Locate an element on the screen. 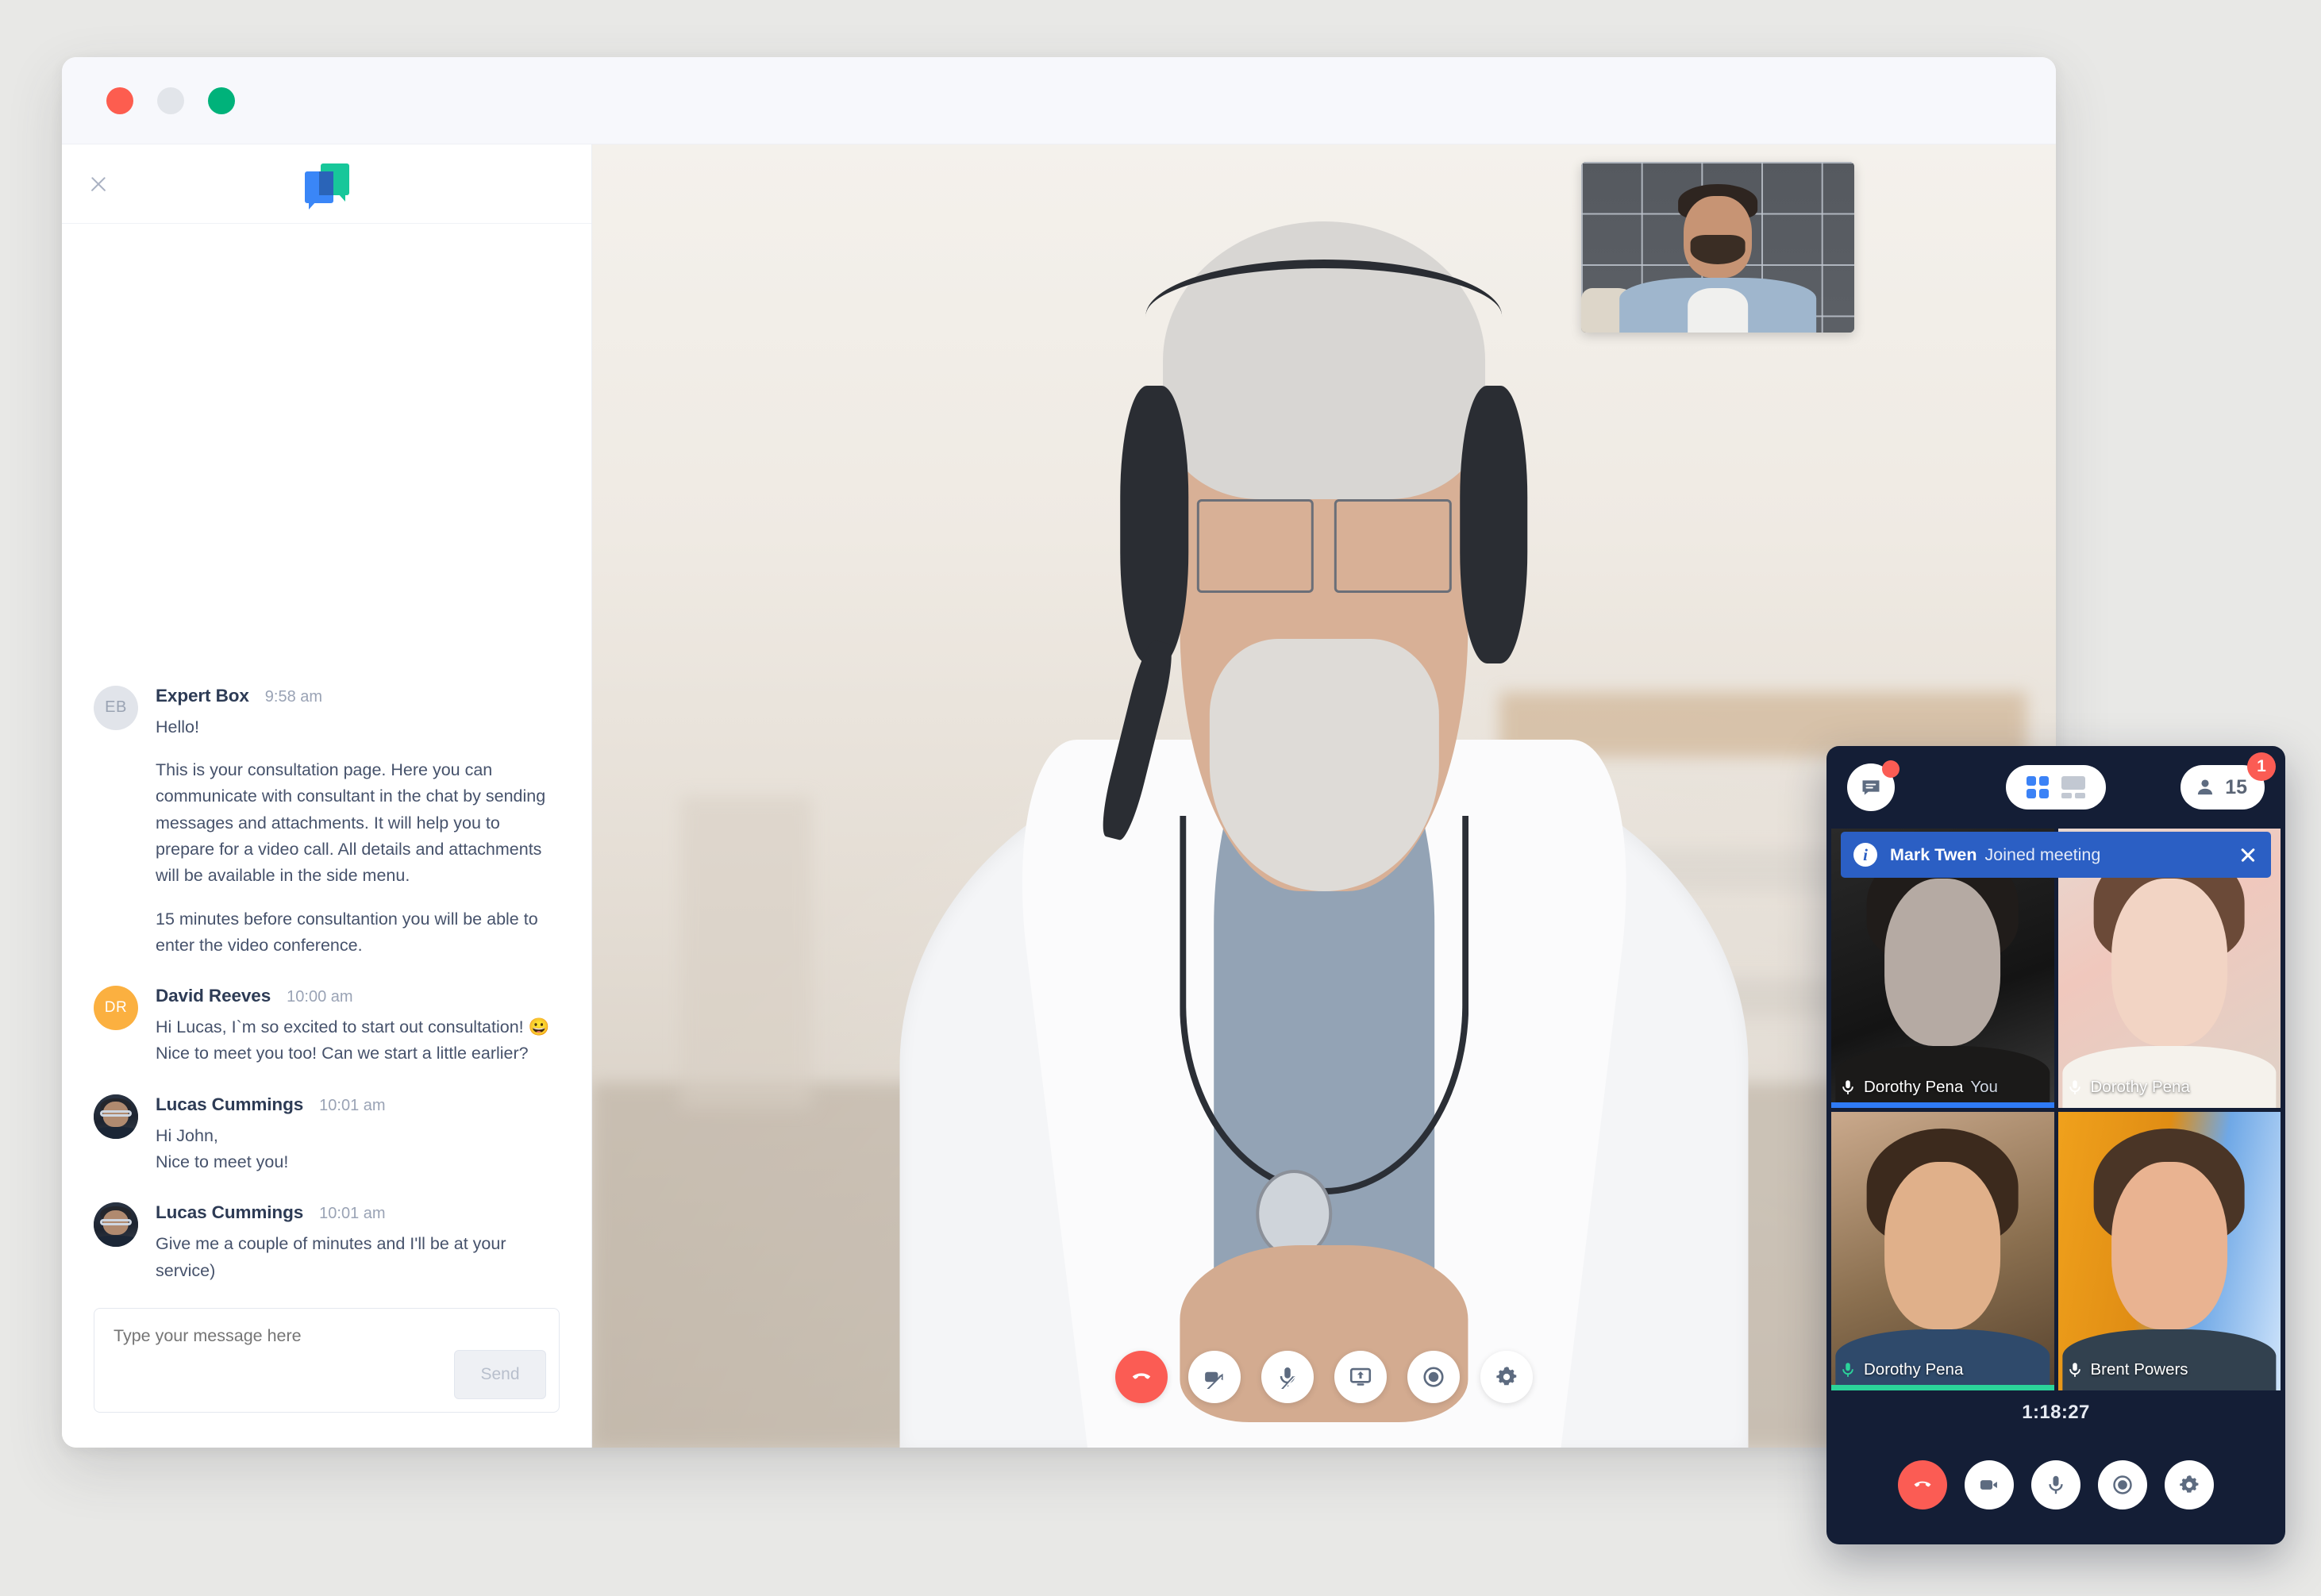  participant-tile: Dorothy Pena is located at coordinates (1942, 1250).